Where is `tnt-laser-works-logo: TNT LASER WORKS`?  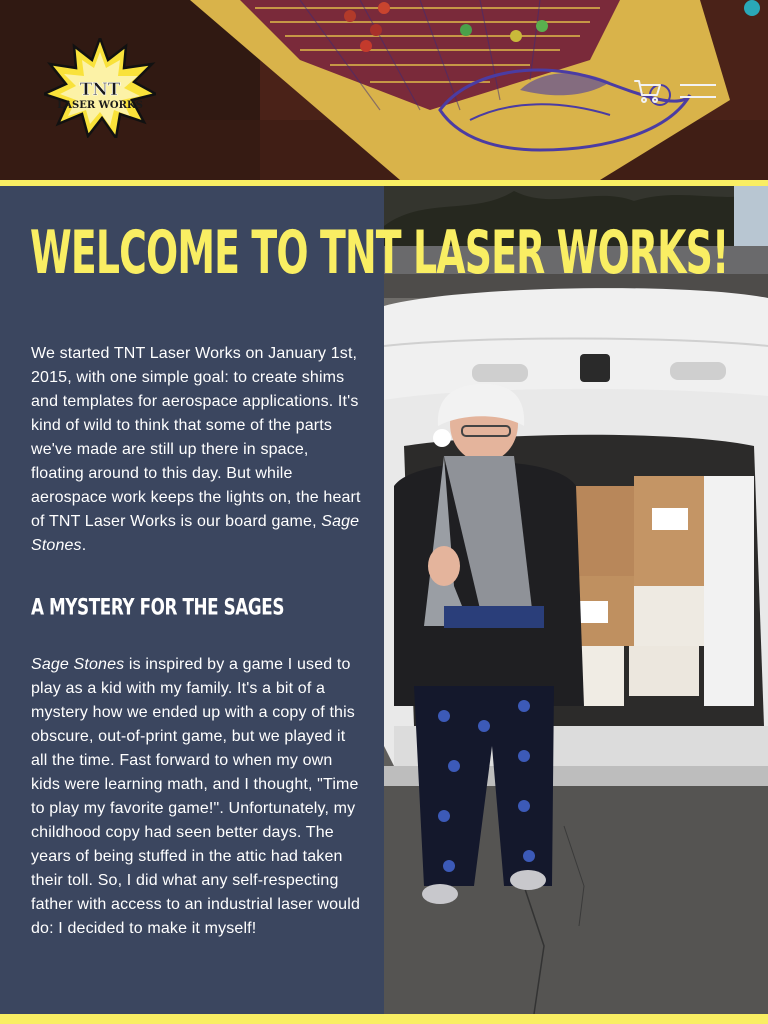 tnt-laser-works-logo: TNT LASER WORKS is located at coordinates (100, 88).